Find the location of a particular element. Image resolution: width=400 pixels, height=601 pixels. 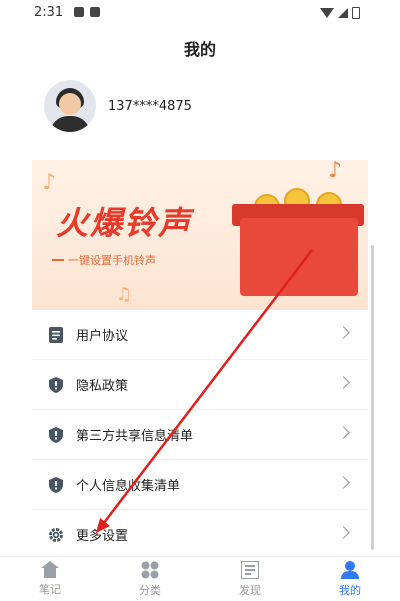

menu-item-label: 第三方共享信息清单 is located at coordinates (135, 436).